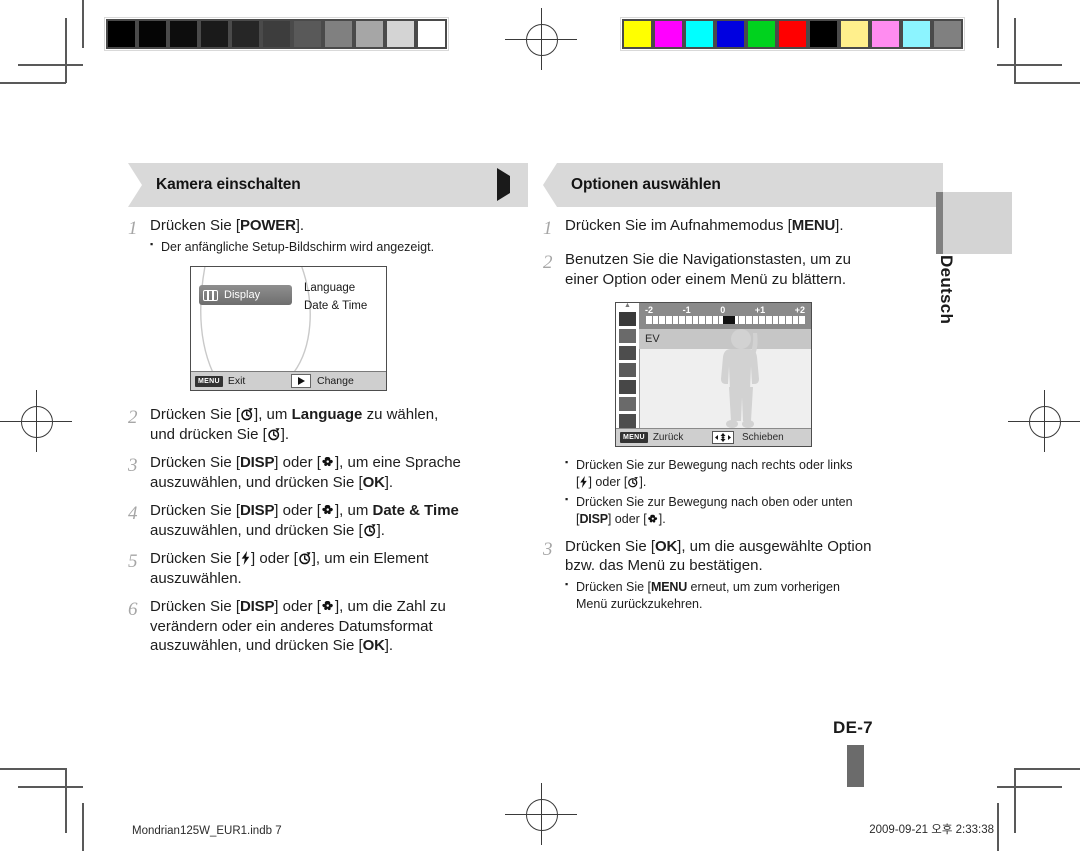 The height and width of the screenshot is (851, 1080). I want to click on step-emphasis: Date & Time, so click(415, 511).